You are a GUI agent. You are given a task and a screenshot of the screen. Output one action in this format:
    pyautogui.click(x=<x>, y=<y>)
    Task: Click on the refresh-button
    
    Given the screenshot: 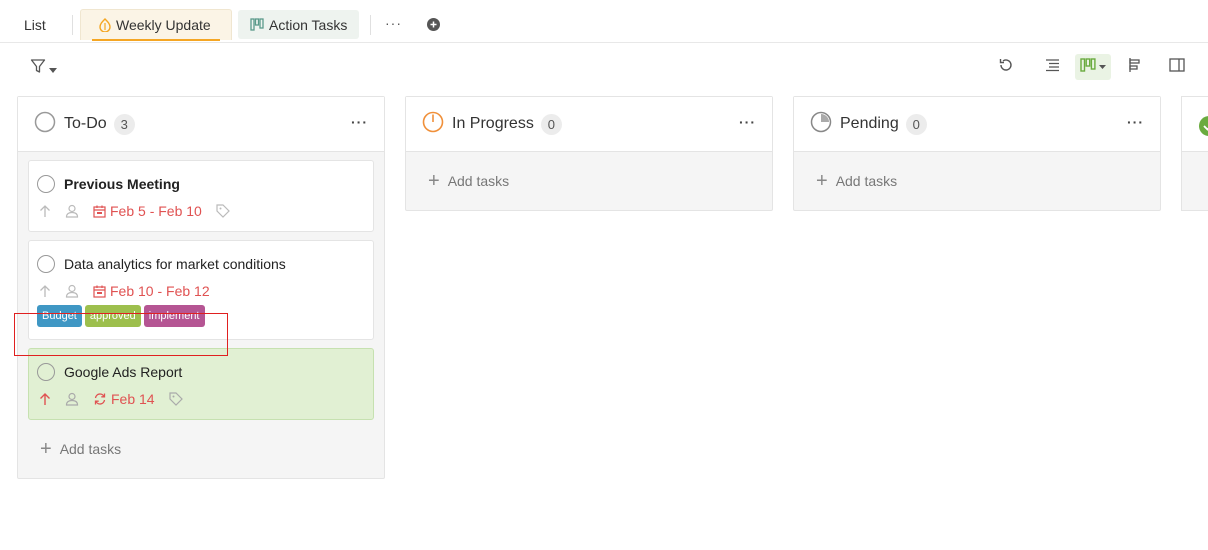 What is the action you would take?
    pyautogui.click(x=1006, y=67)
    